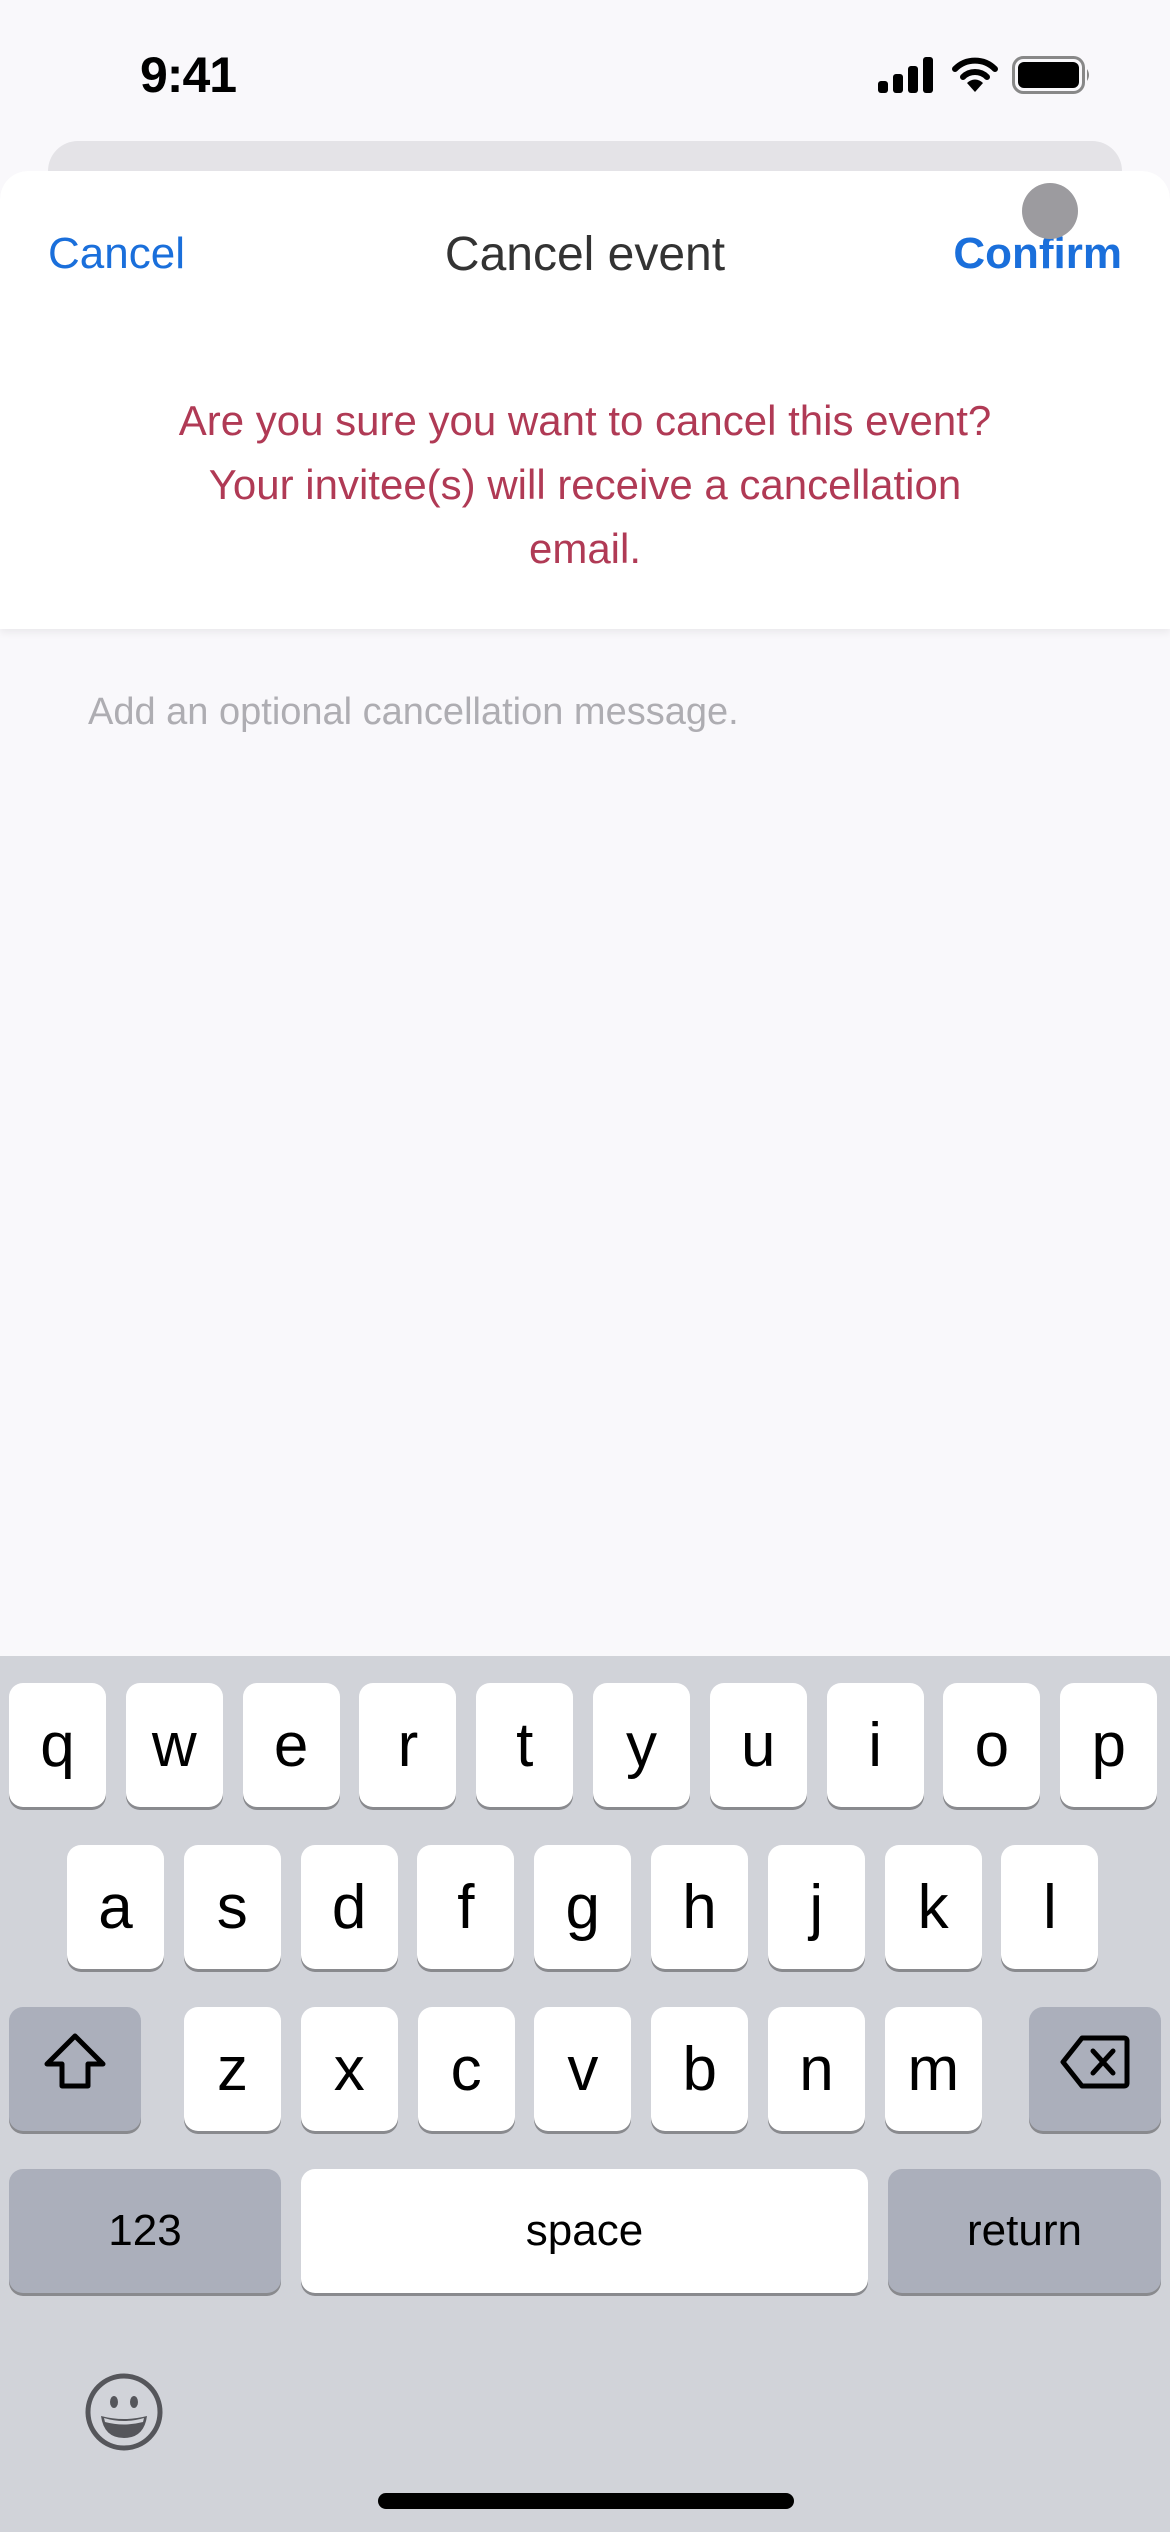 The width and height of the screenshot is (1170, 2532). What do you see at coordinates (1024, 2231) in the screenshot?
I see `return-key: return` at bounding box center [1024, 2231].